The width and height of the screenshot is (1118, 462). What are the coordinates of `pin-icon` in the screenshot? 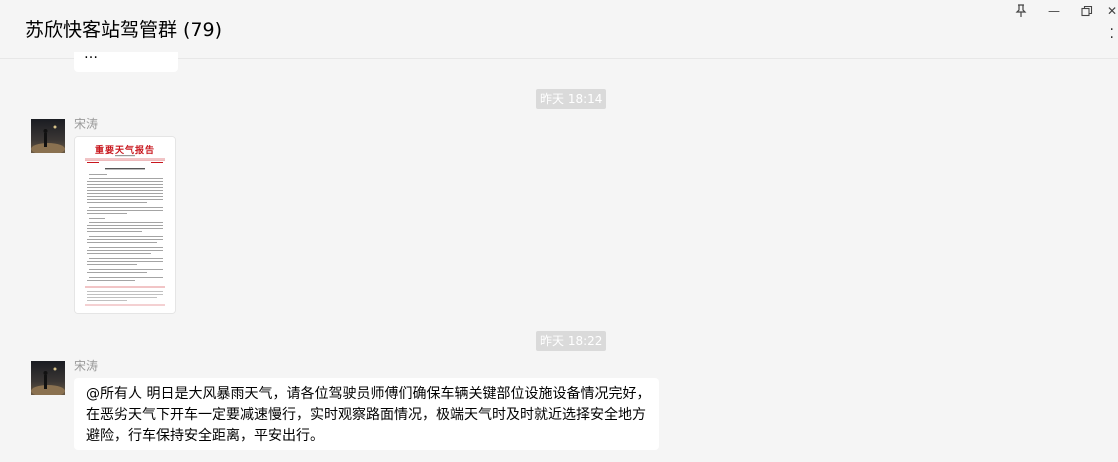 It's located at (1021, 11).